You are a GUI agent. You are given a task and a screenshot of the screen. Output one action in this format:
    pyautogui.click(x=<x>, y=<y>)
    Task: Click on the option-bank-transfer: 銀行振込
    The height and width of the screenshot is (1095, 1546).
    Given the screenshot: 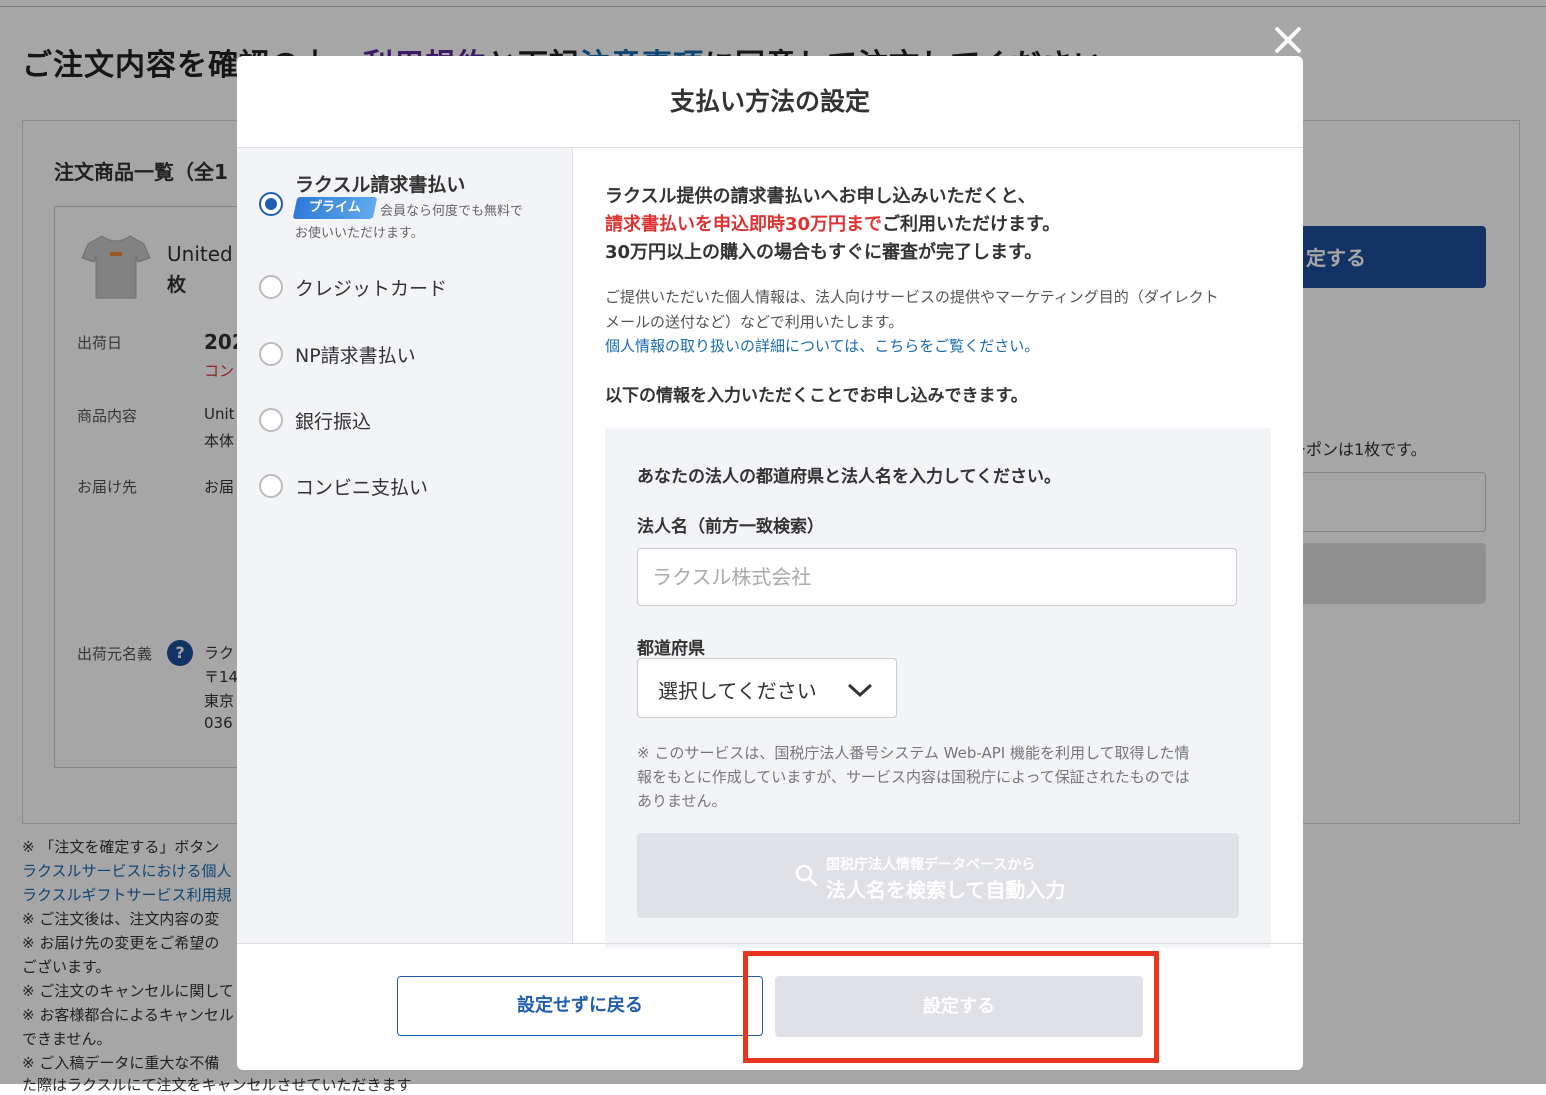 What is the action you would take?
    pyautogui.click(x=333, y=420)
    